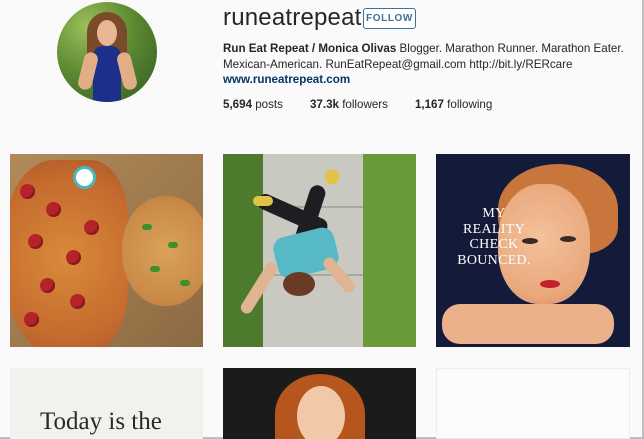 The image size is (644, 439). I want to click on avatar-top, so click(107, 74).